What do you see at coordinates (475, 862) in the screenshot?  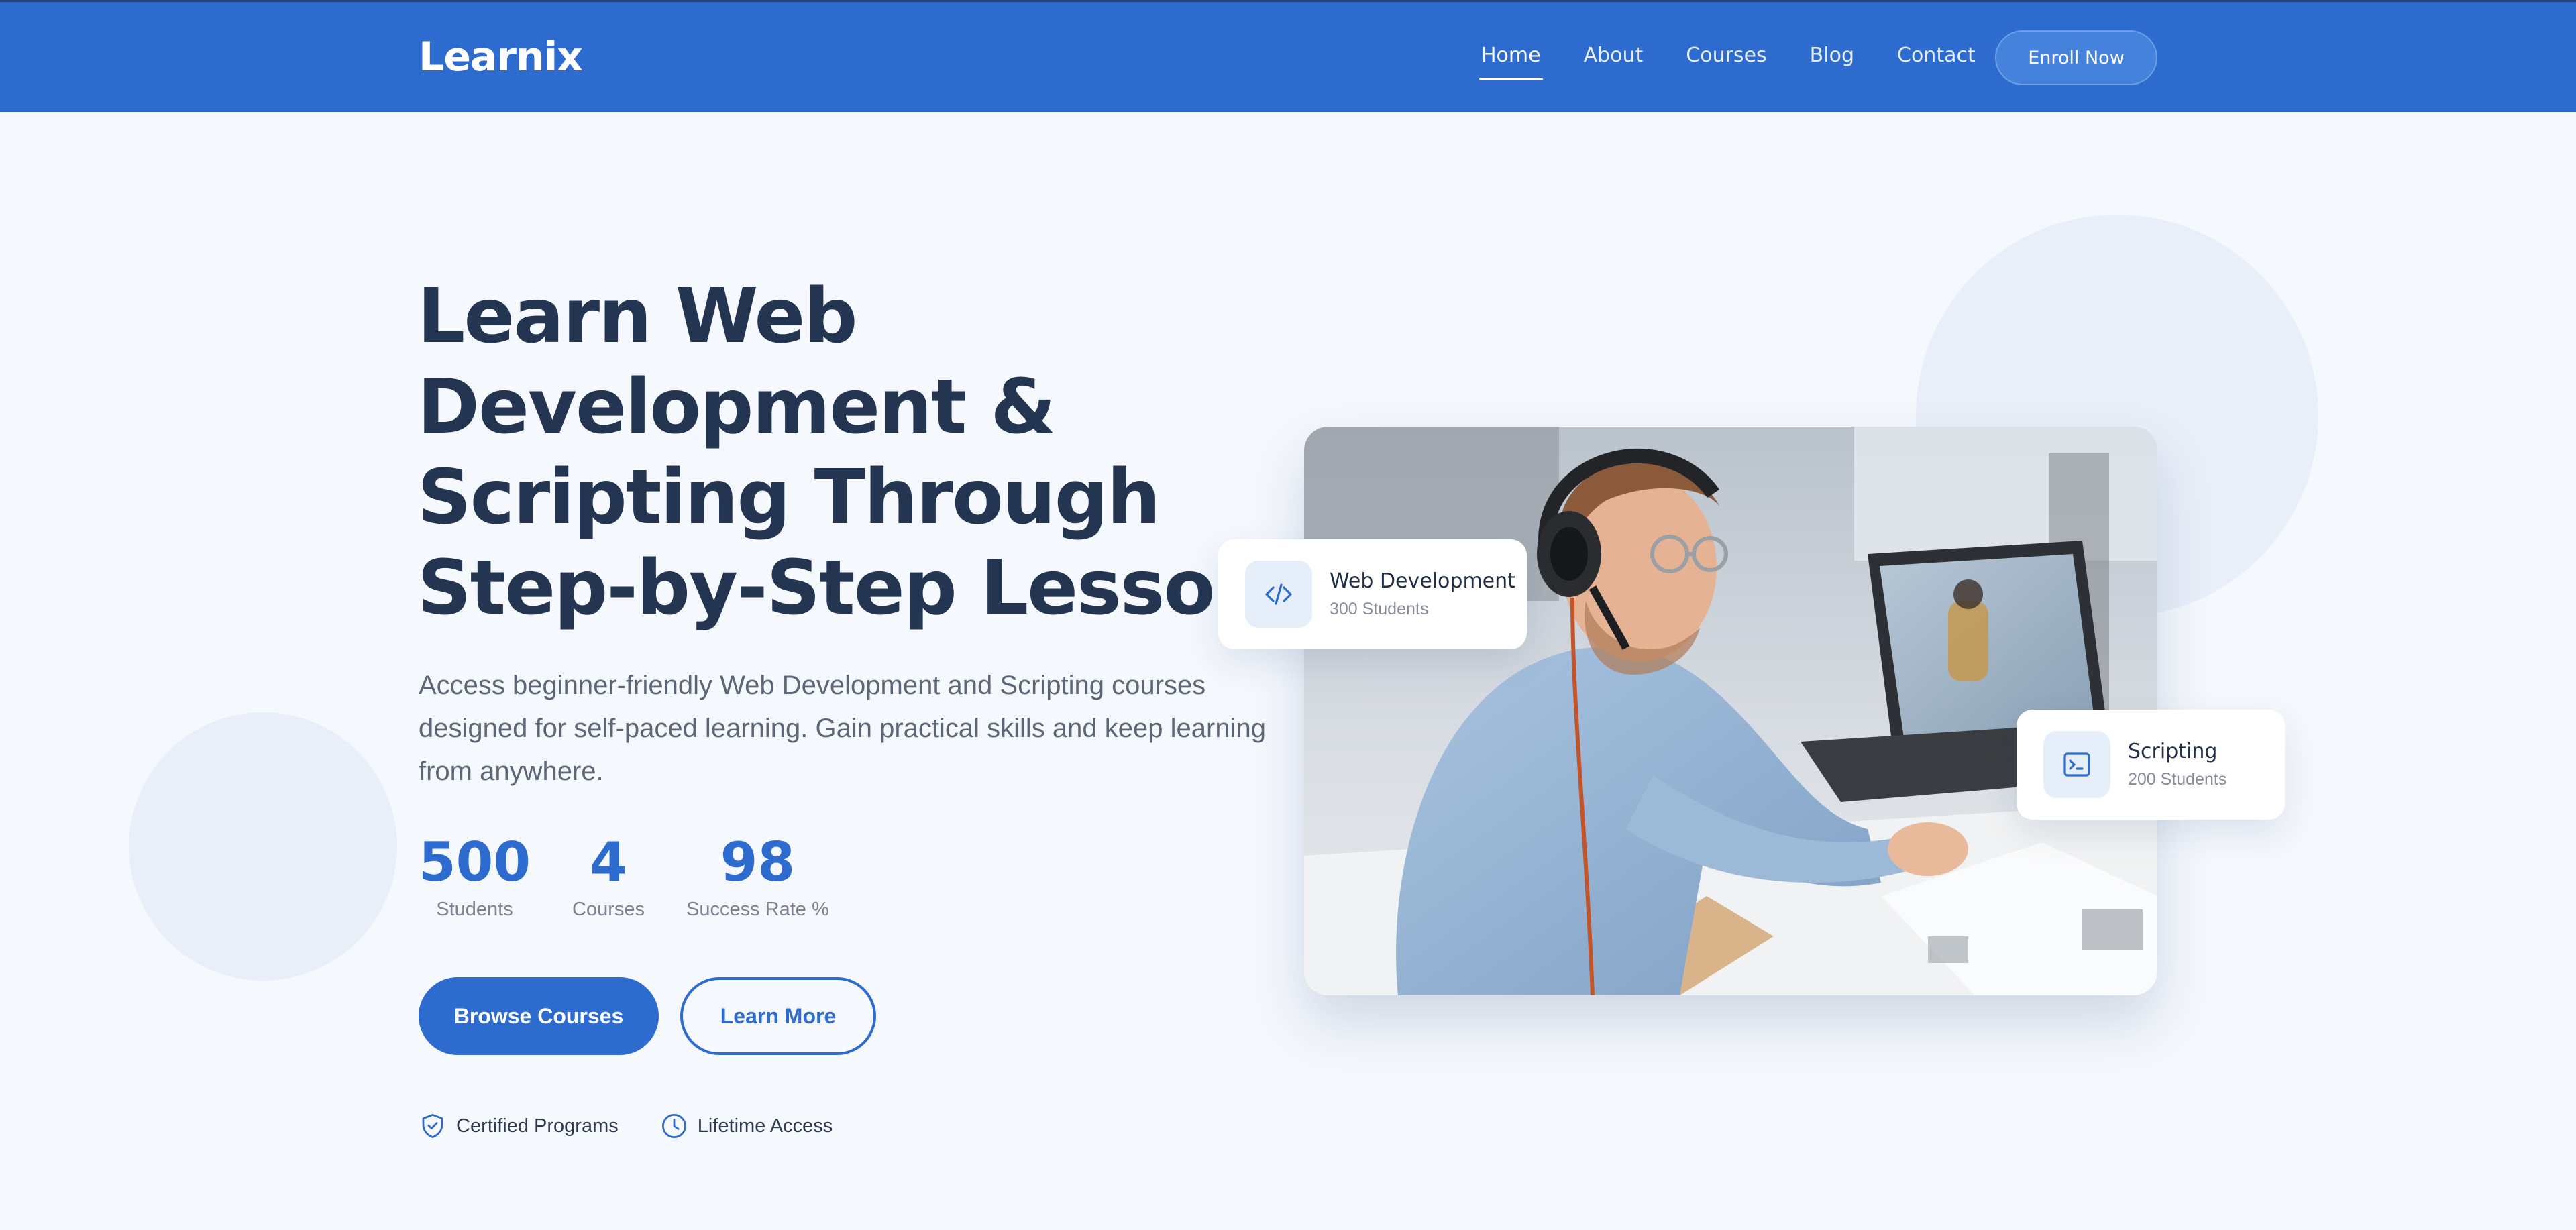 I see `stat-value: 500` at bounding box center [475, 862].